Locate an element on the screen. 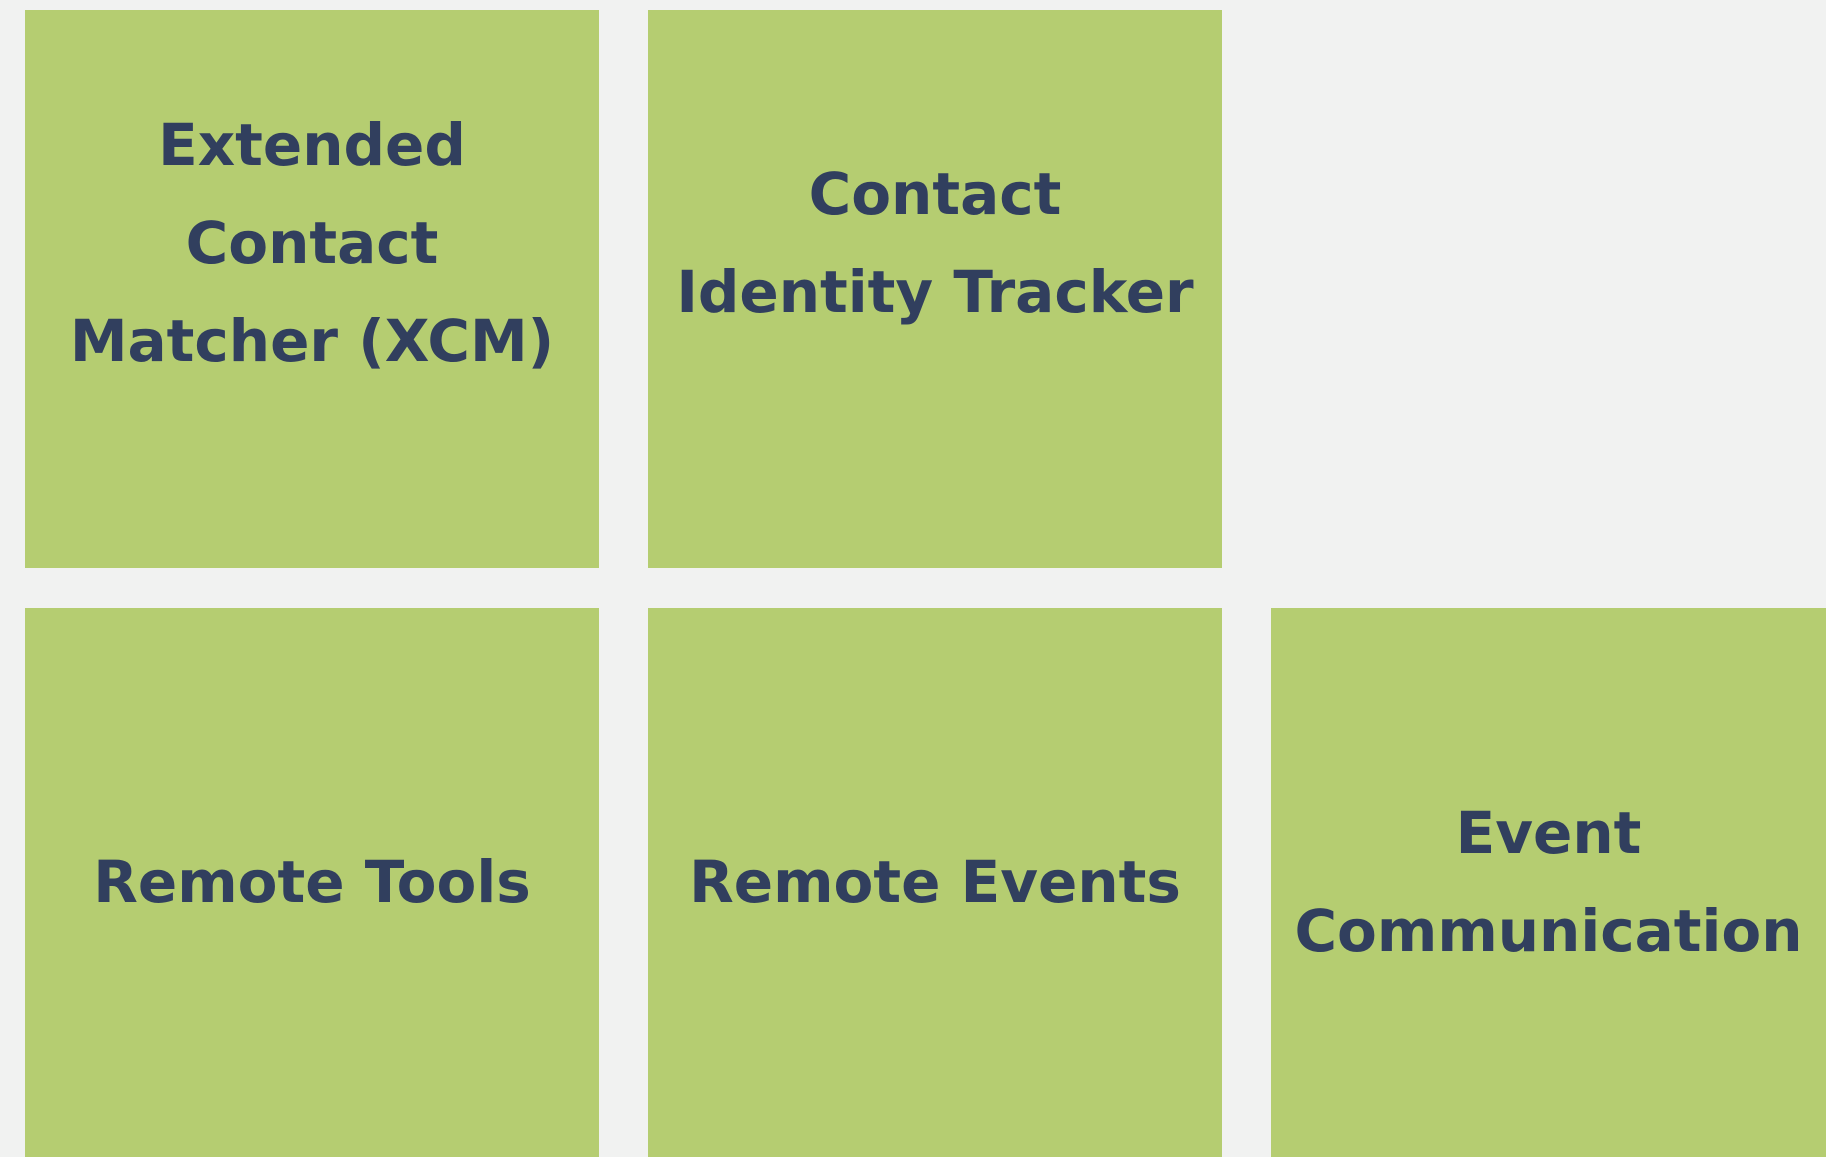 Image resolution: width=1826 pixels, height=1157 pixels. tile-remote-tools: Remote Tools is located at coordinates (312, 882).